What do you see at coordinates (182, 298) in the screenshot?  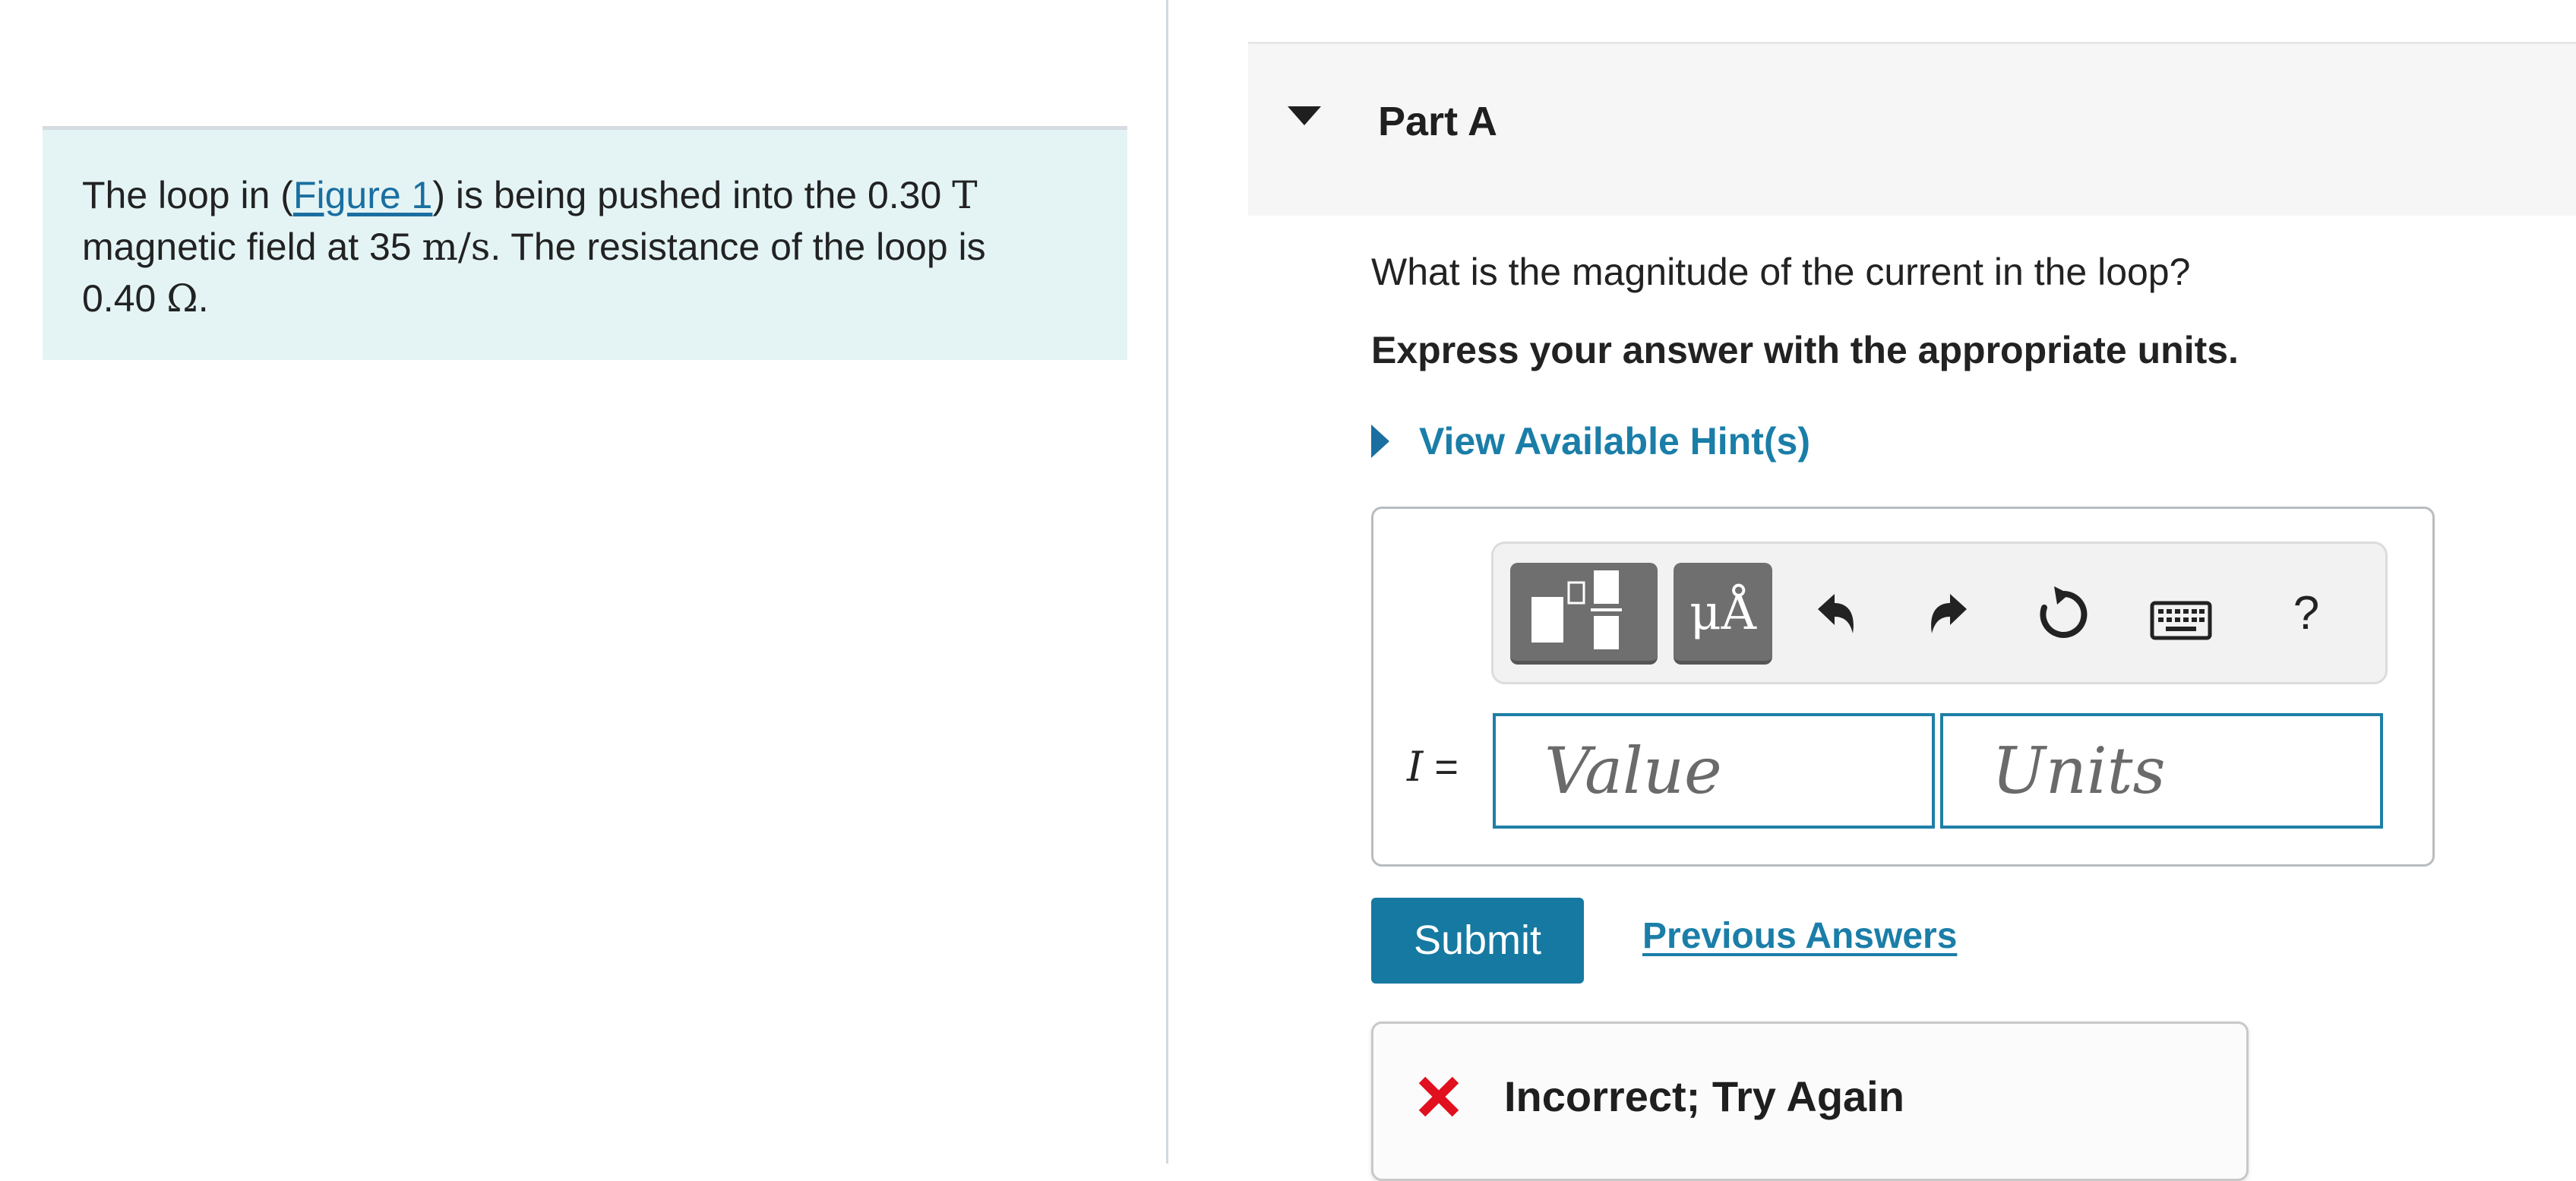 I see `resistance-unit: Ω` at bounding box center [182, 298].